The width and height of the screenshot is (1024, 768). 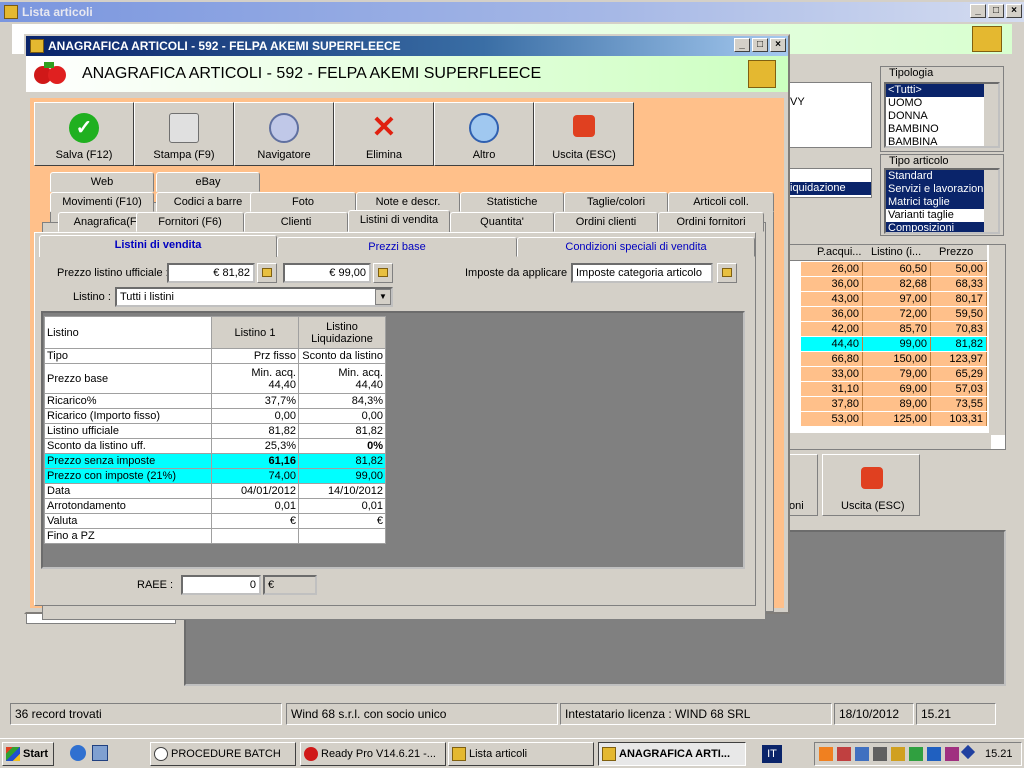 What do you see at coordinates (296, 222) in the screenshot?
I see `tab-clienti: Clienti` at bounding box center [296, 222].